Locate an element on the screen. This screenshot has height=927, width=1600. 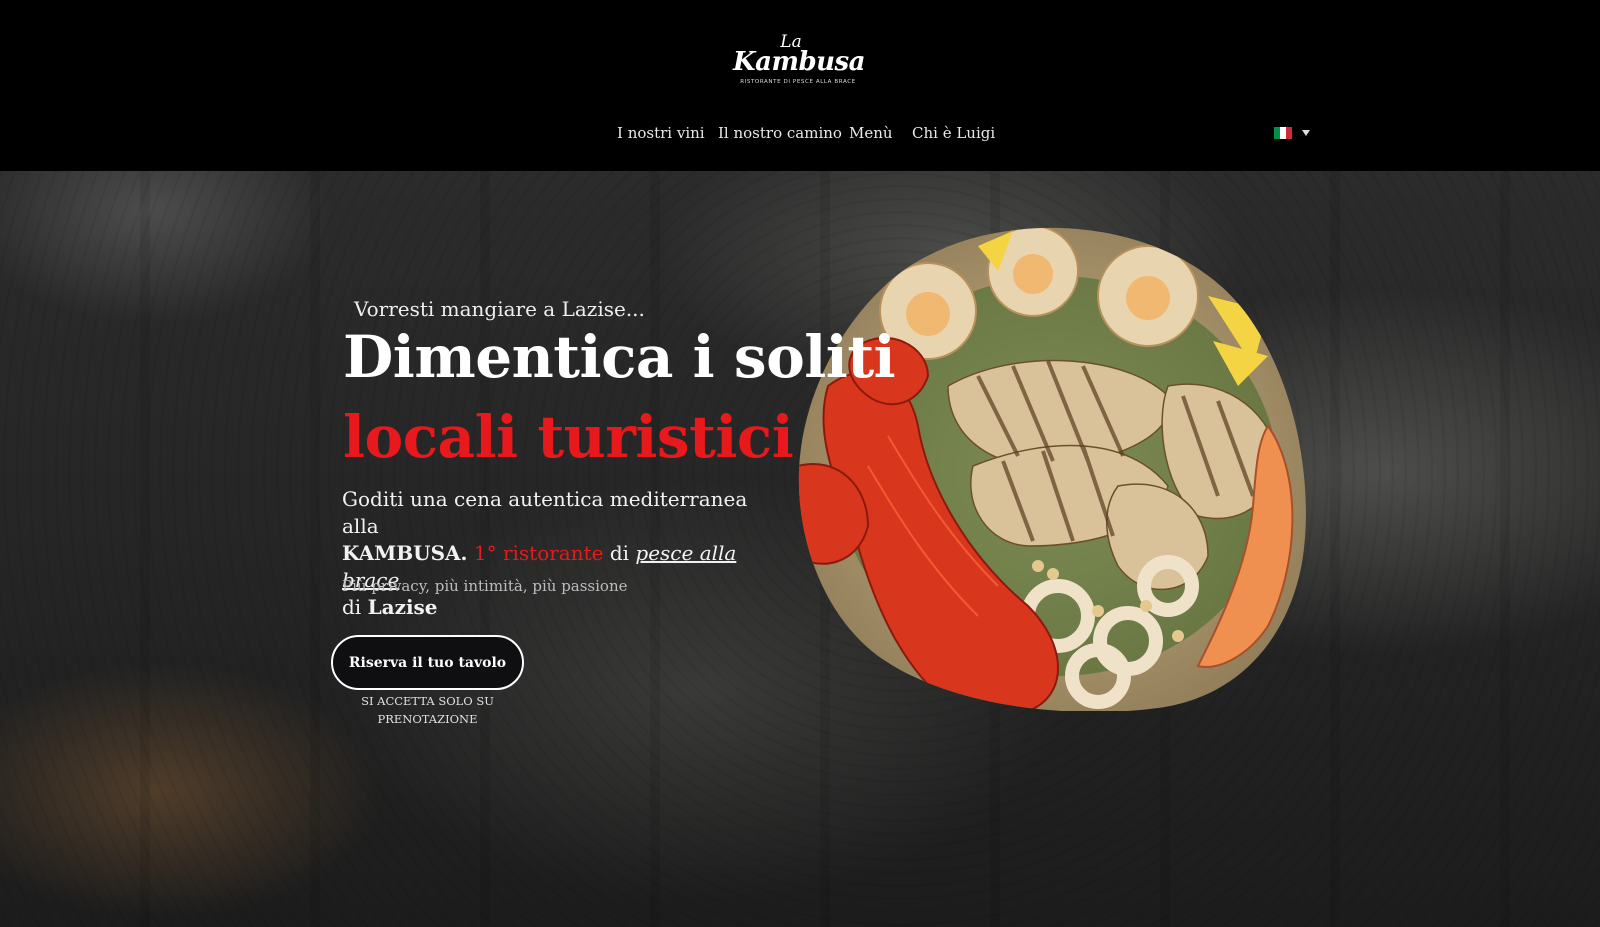
desc-city: Lazise is located at coordinates (402, 607).